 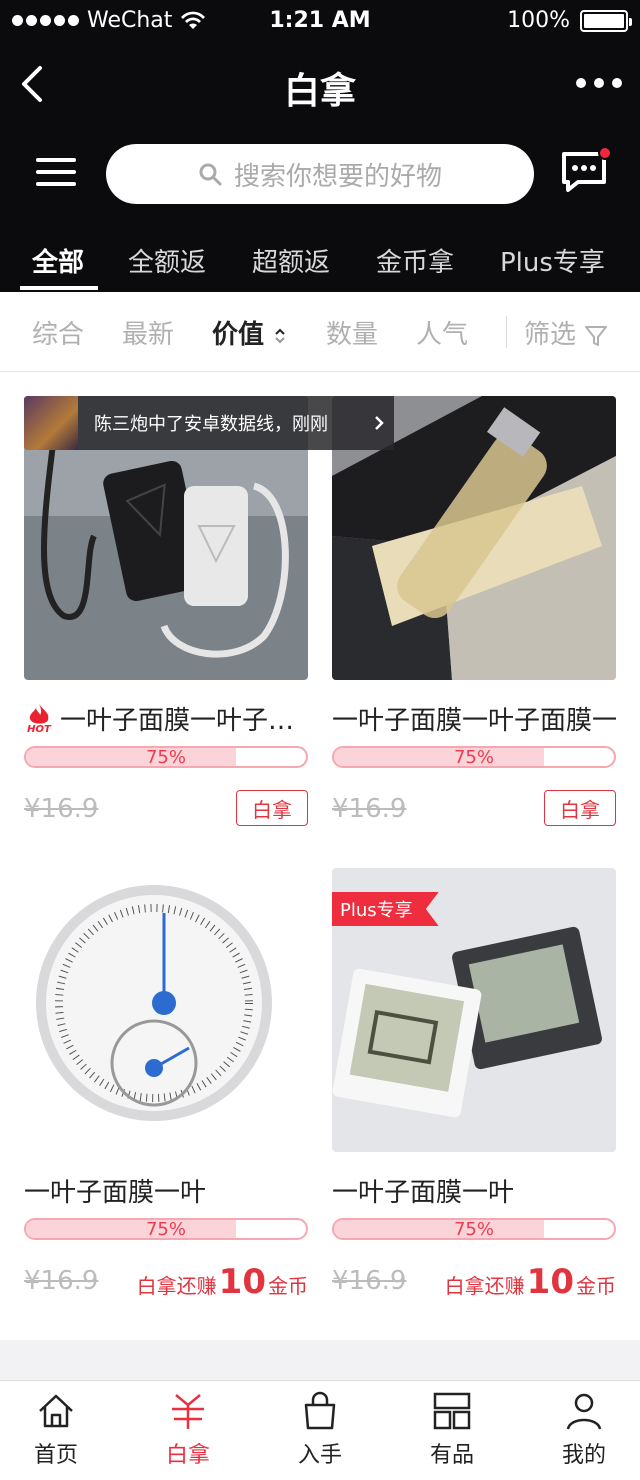 What do you see at coordinates (474, 1085) in the screenshot?
I see `product-card: Plus专享 一叶子面膜一叶 75% ¥16.9 白拿还赚 10 金币` at bounding box center [474, 1085].